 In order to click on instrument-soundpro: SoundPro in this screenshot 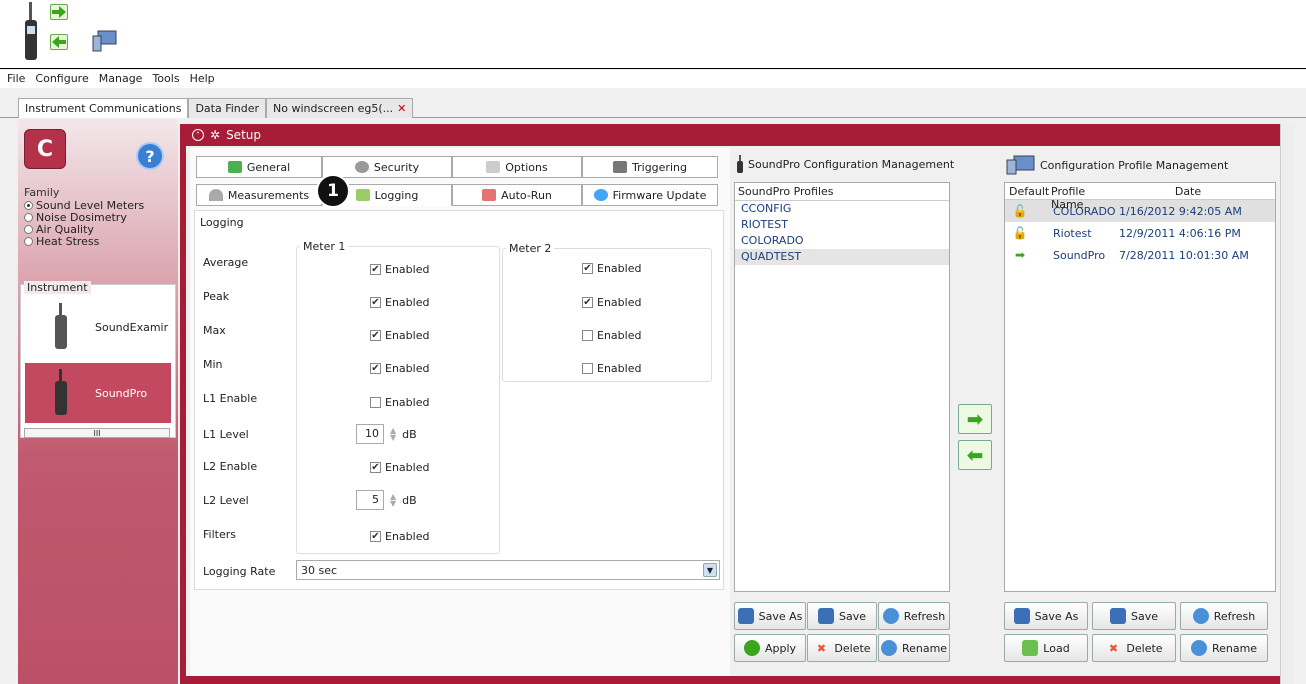, I will do `click(98, 393)`.